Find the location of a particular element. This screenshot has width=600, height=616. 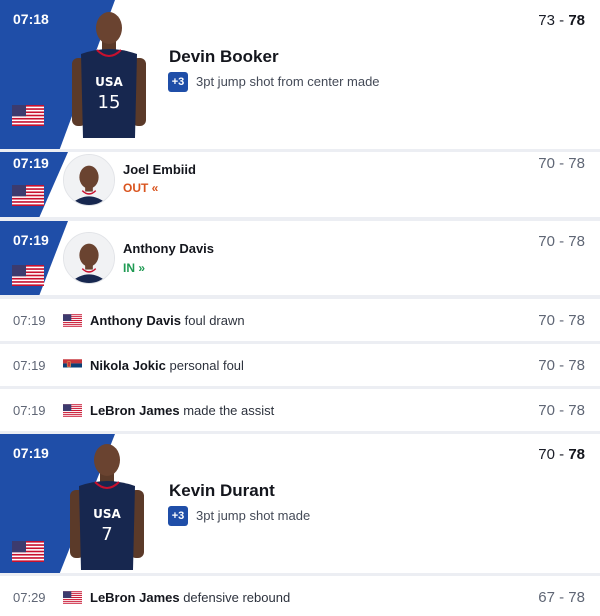

play-text: Anthony Davis foul drawn is located at coordinates (167, 320).